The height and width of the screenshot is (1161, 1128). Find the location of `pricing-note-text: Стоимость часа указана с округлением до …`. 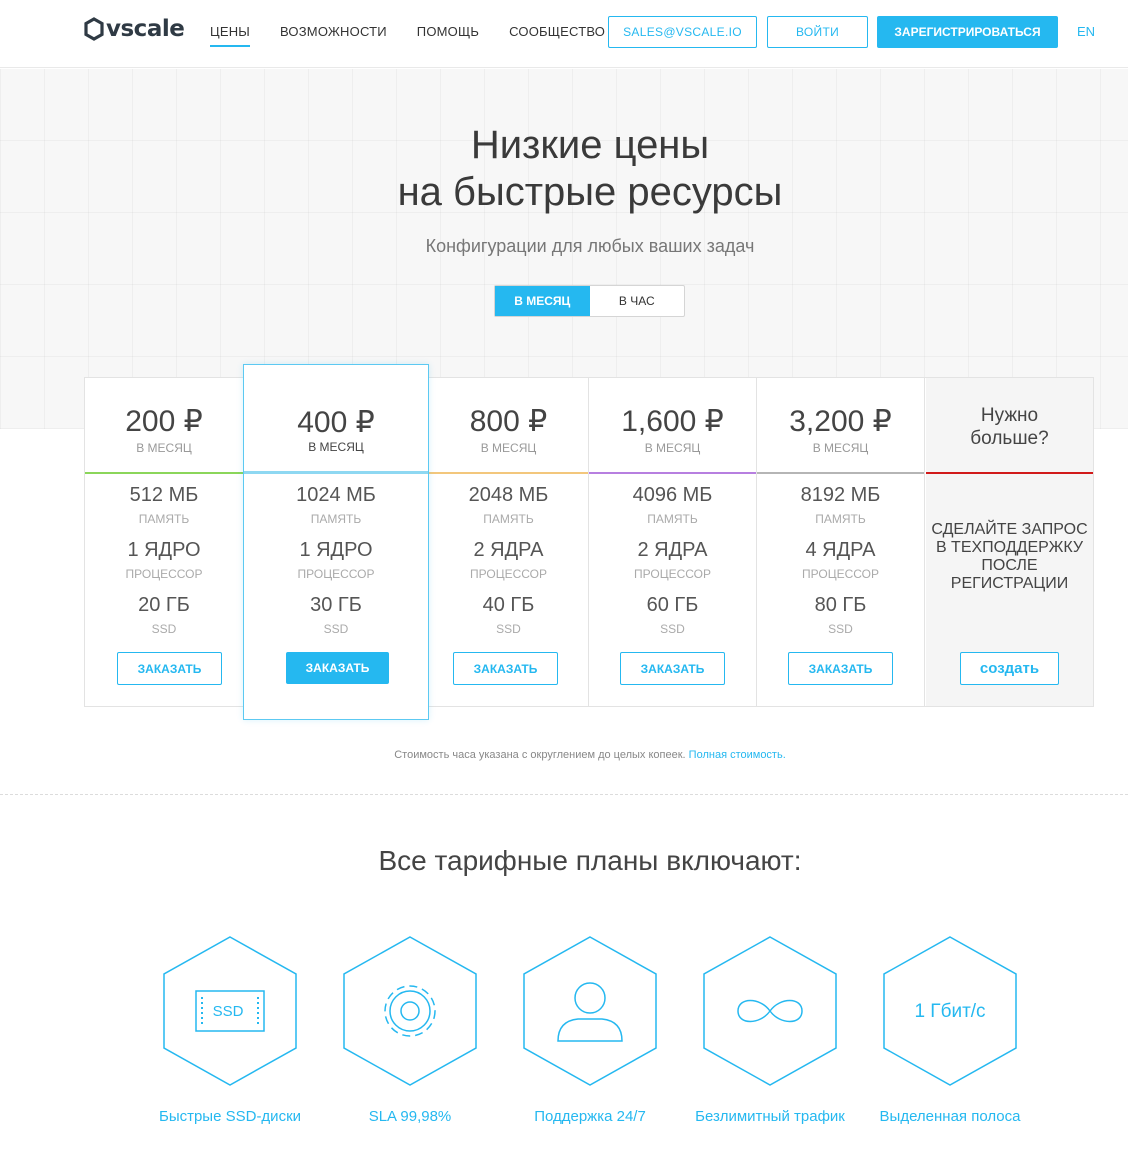

pricing-note-text: Стоимость часа указана с округлением до … is located at coordinates (540, 755).